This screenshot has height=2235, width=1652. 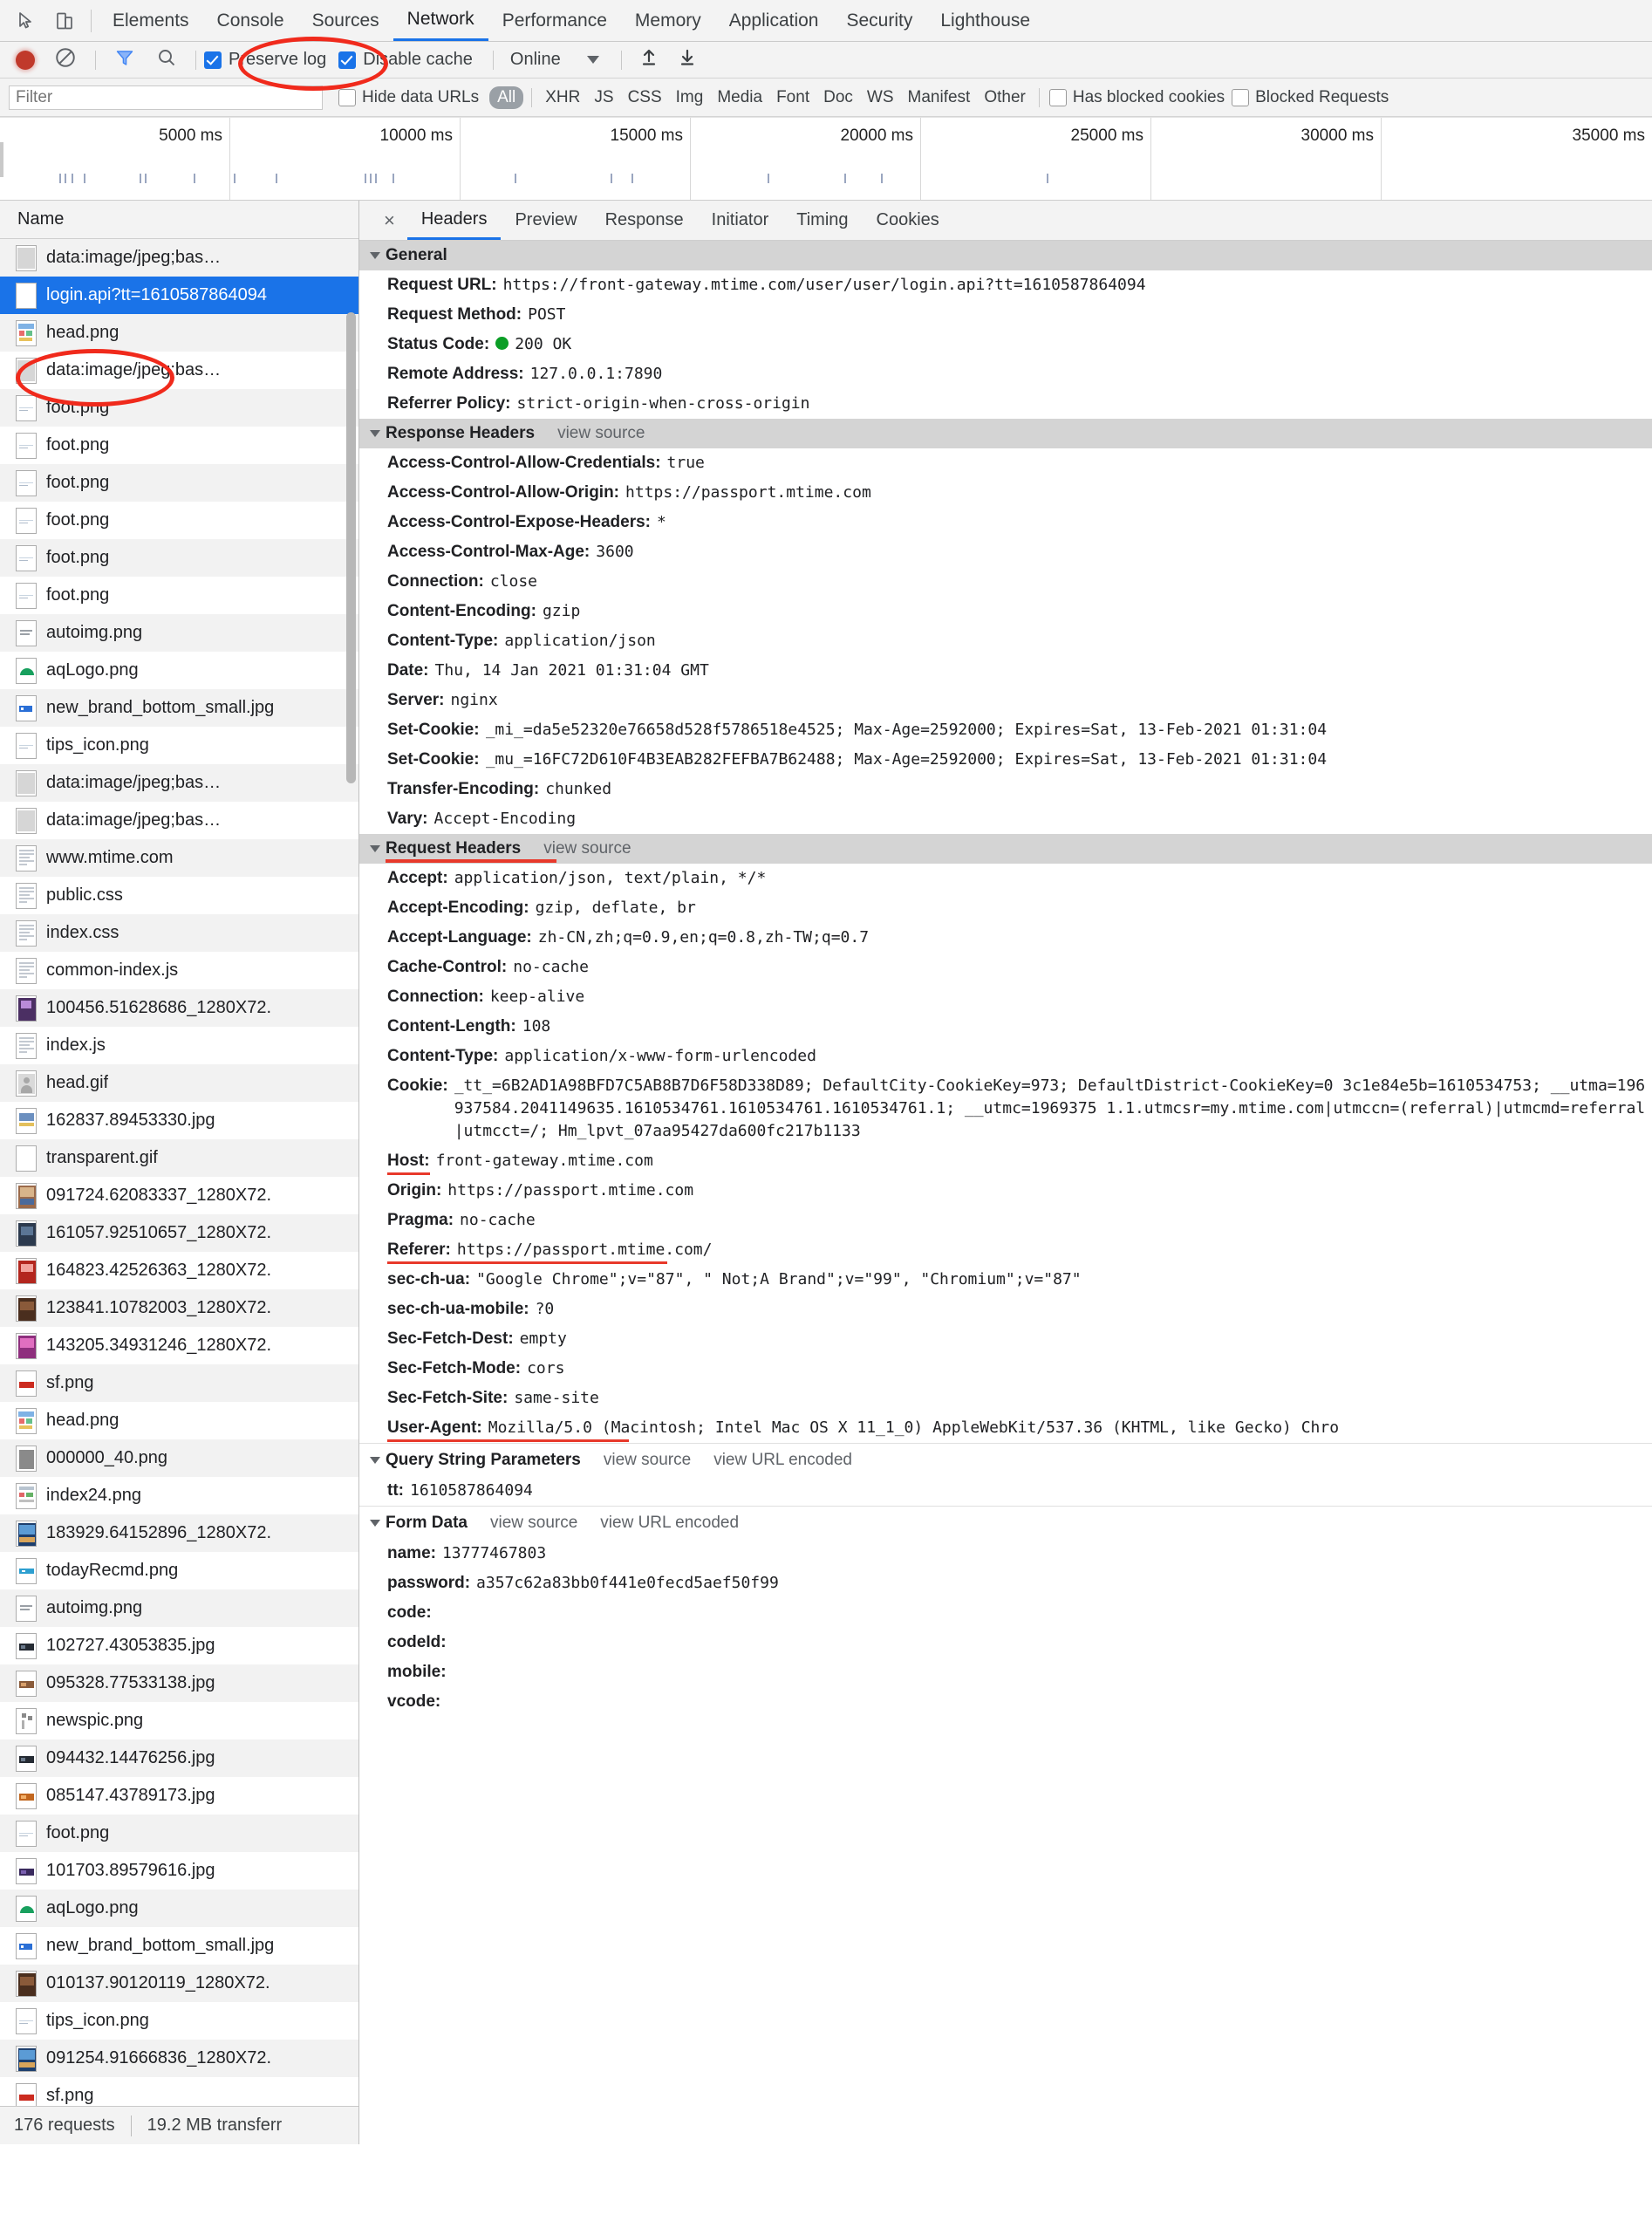 I want to click on request-row: index24.png, so click(x=179, y=1495).